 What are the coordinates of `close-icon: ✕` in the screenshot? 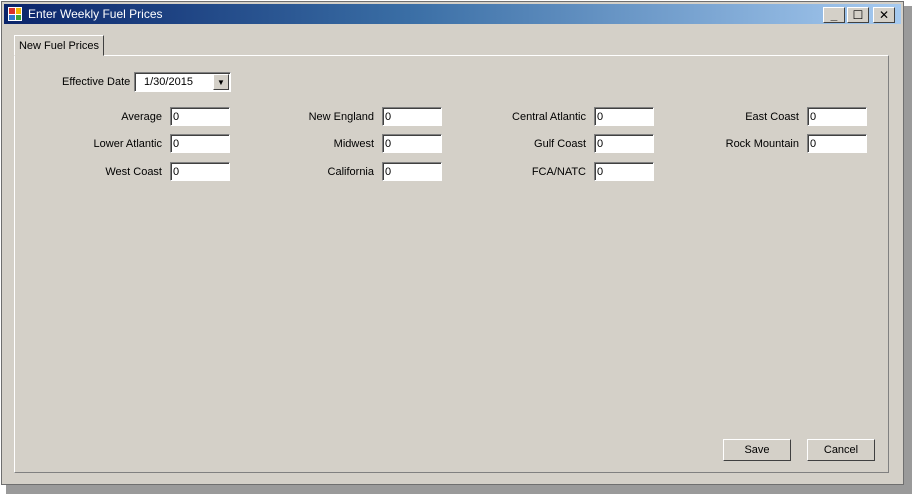 It's located at (884, 15).